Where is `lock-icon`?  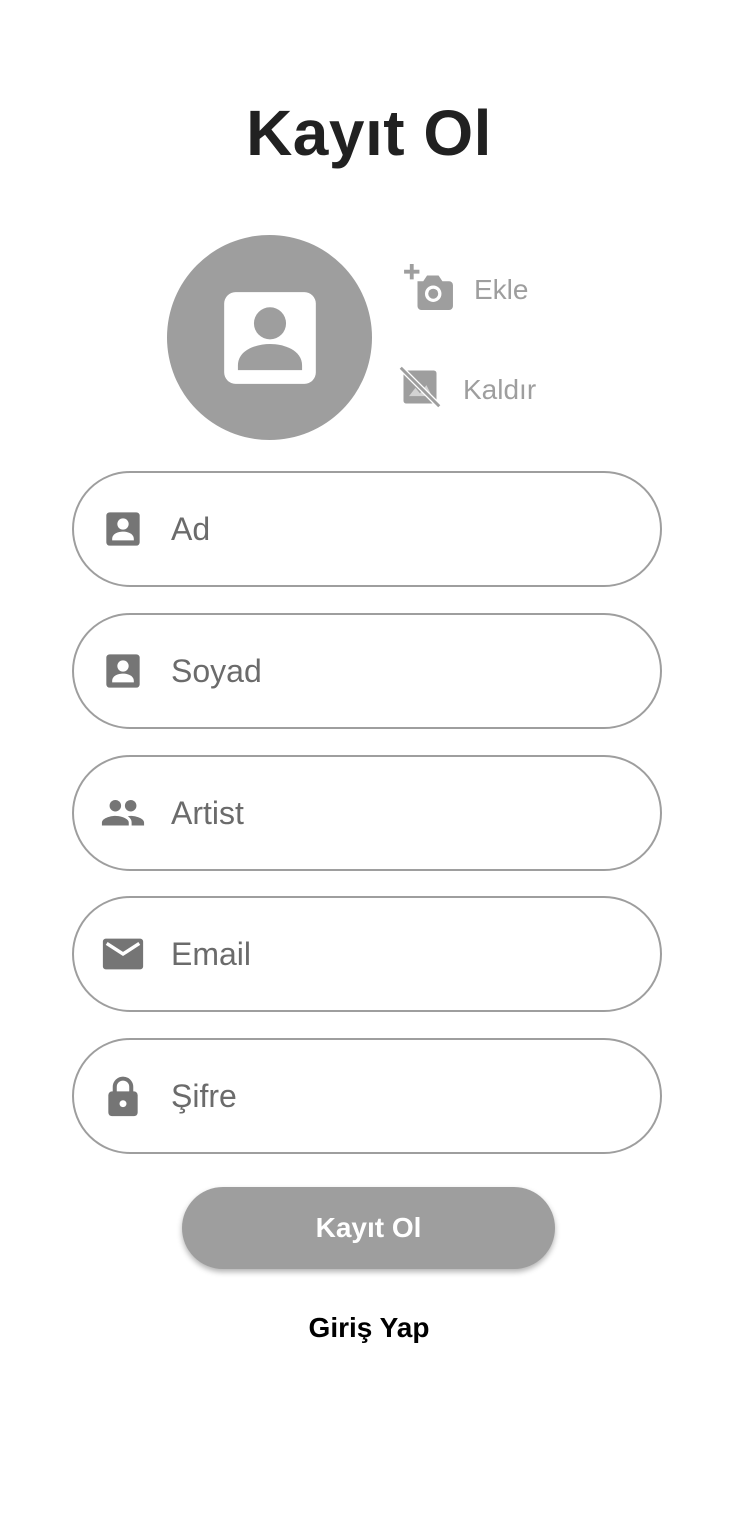
lock-icon is located at coordinates (123, 1096).